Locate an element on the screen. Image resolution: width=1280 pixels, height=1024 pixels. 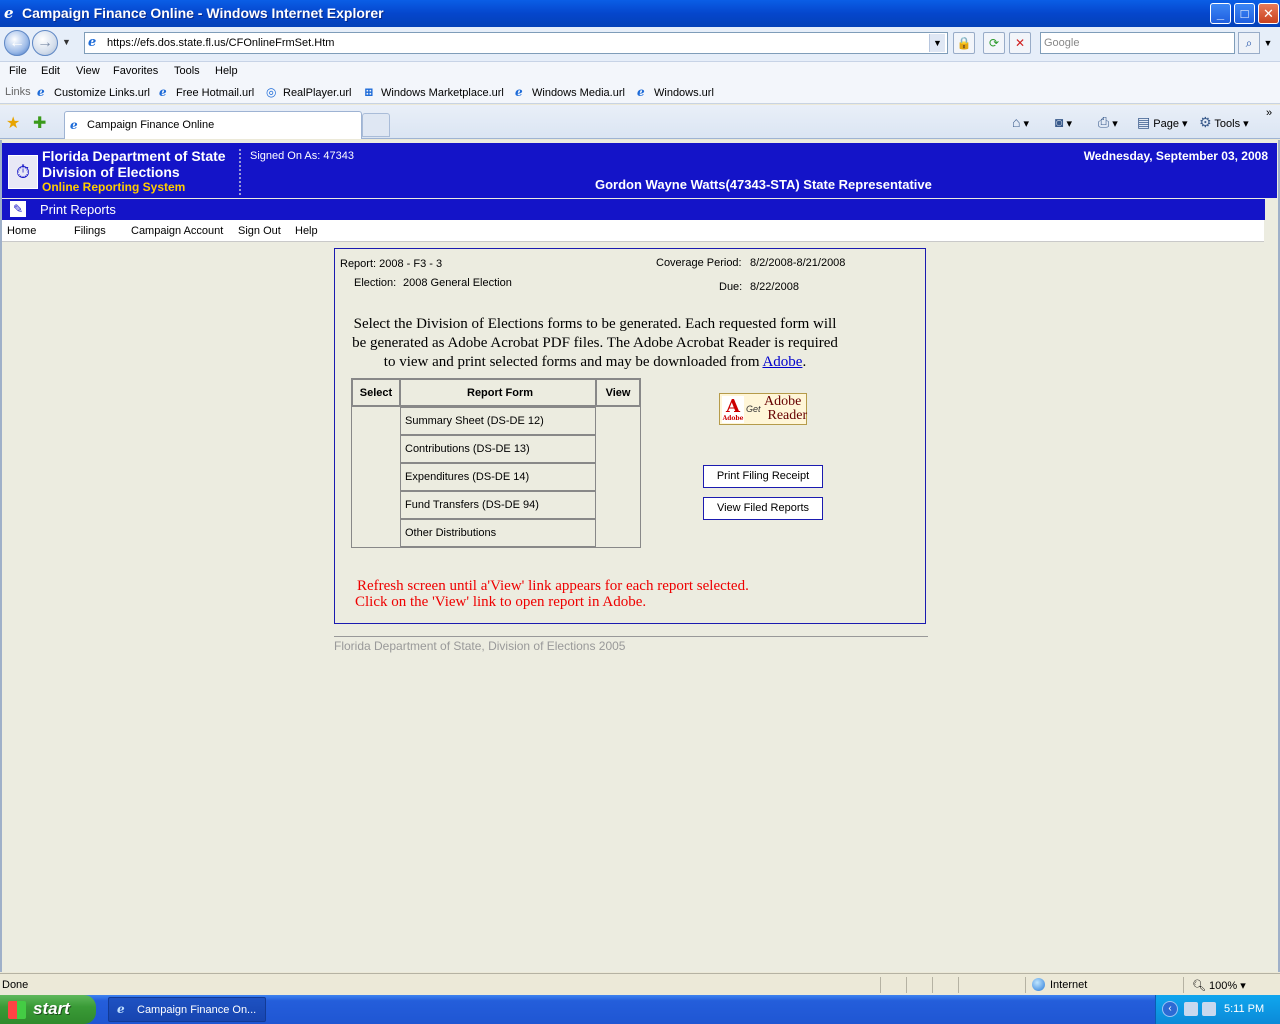
search-icon: ⌕ is located at coordinates (1249, 43).